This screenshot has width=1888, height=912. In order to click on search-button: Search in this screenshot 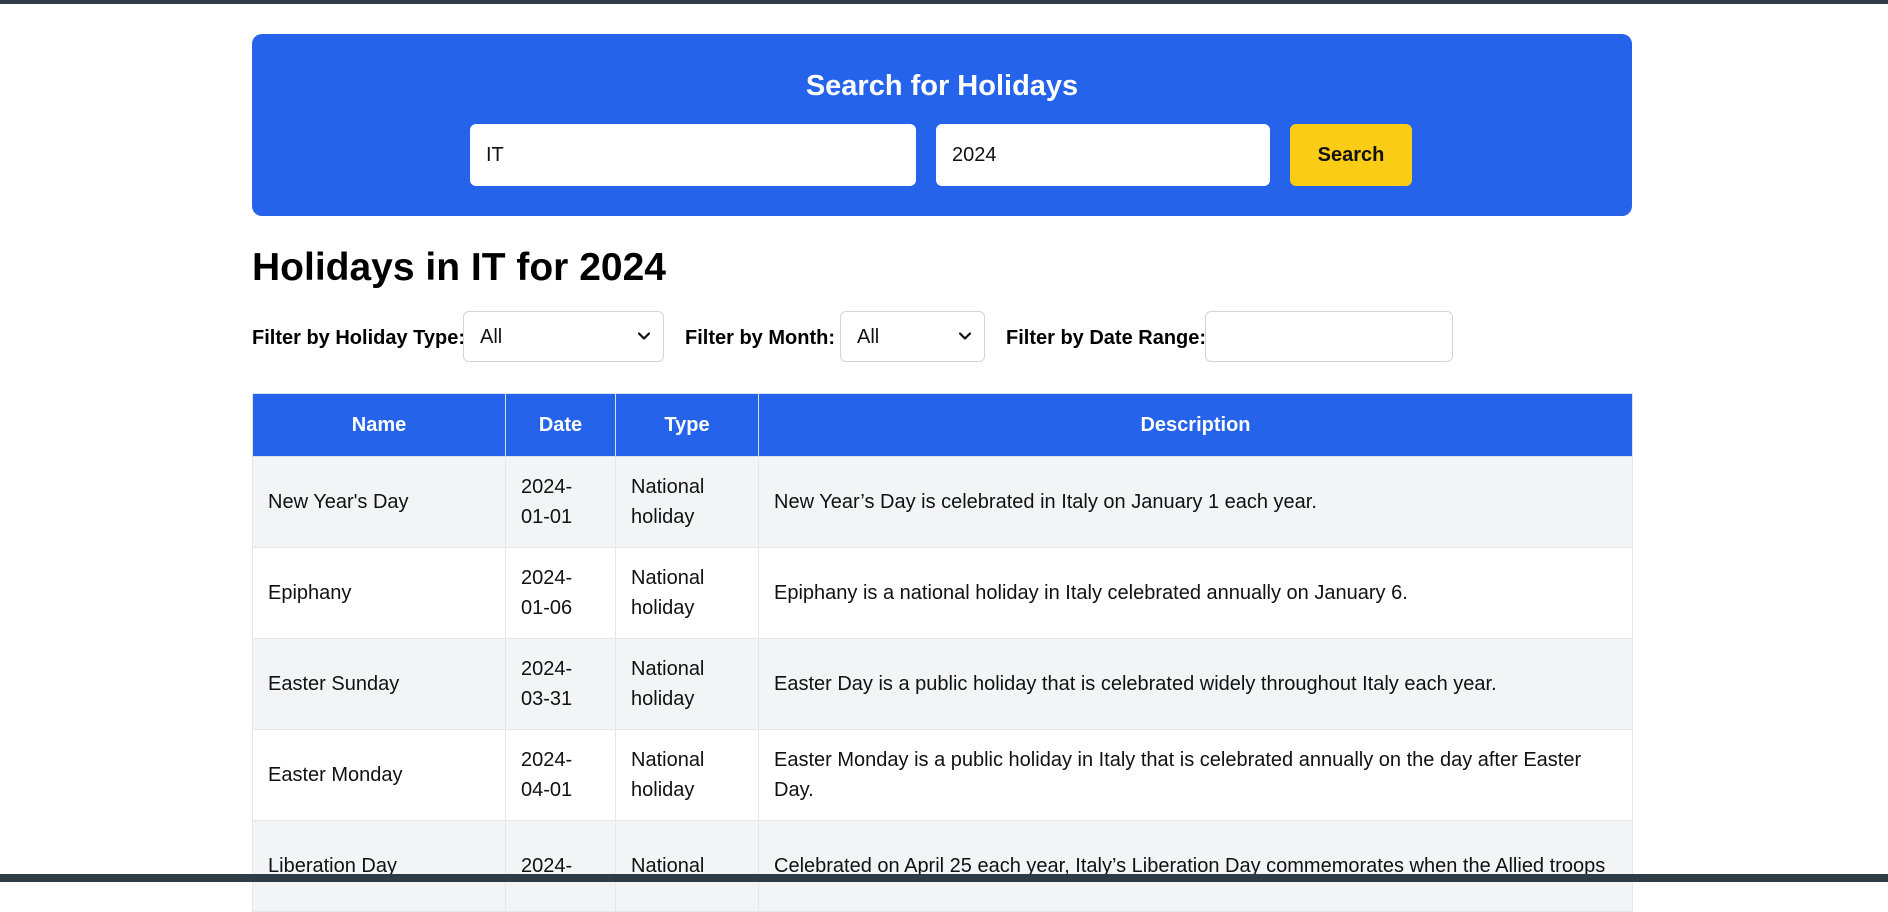, I will do `click(1351, 155)`.